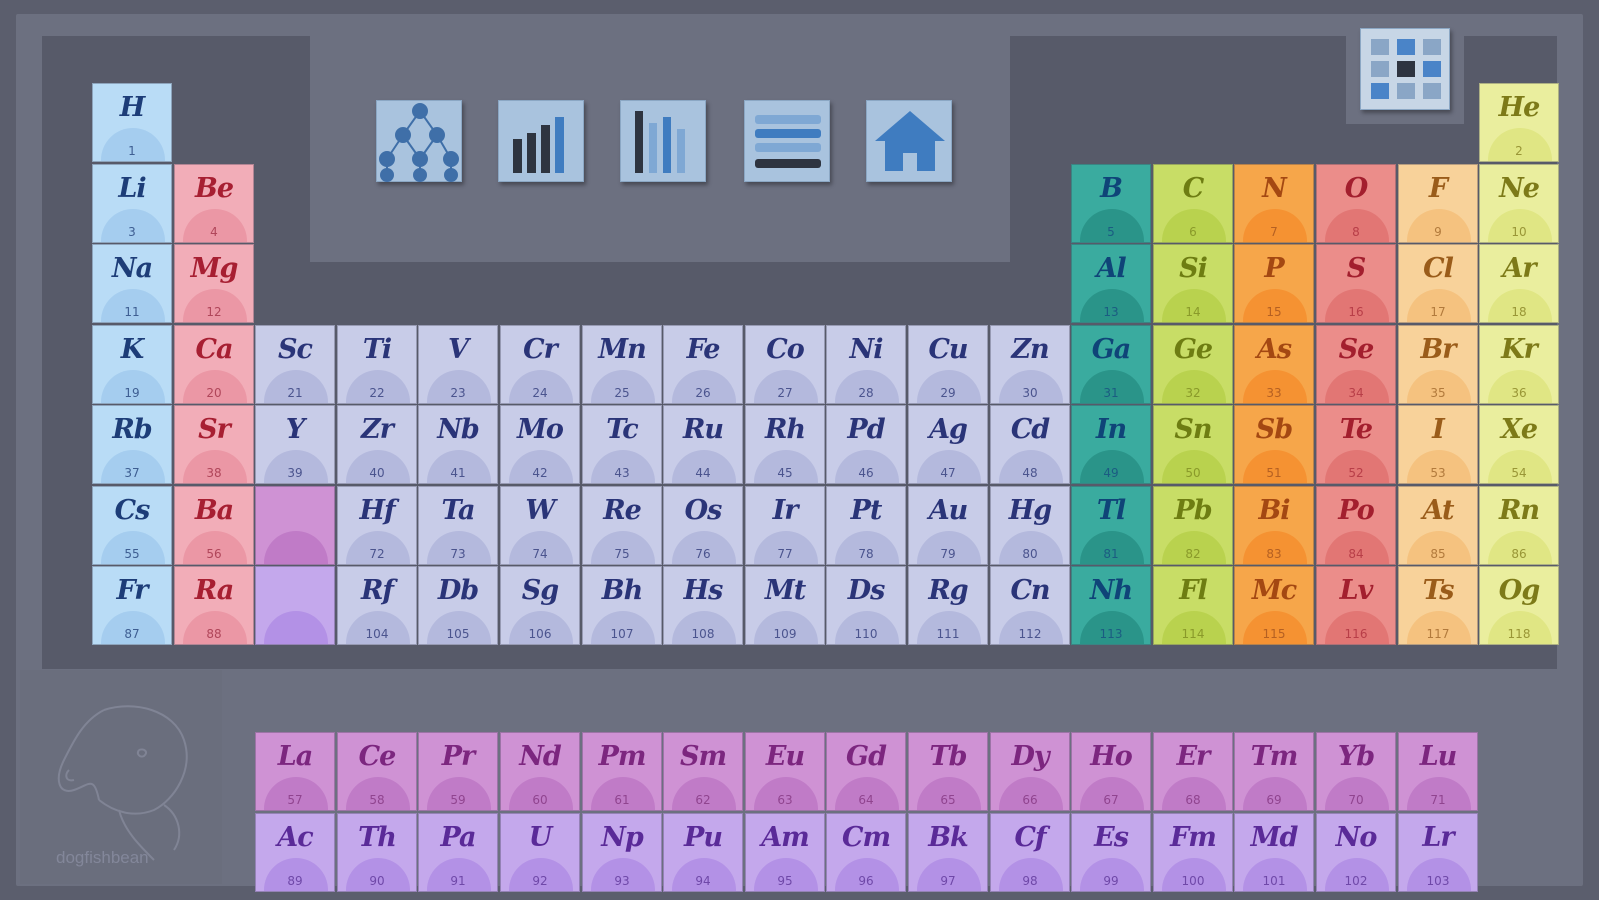 The width and height of the screenshot is (1599, 900). What do you see at coordinates (1030, 771) in the screenshot?
I see `element-cell-dy: Dy 66` at bounding box center [1030, 771].